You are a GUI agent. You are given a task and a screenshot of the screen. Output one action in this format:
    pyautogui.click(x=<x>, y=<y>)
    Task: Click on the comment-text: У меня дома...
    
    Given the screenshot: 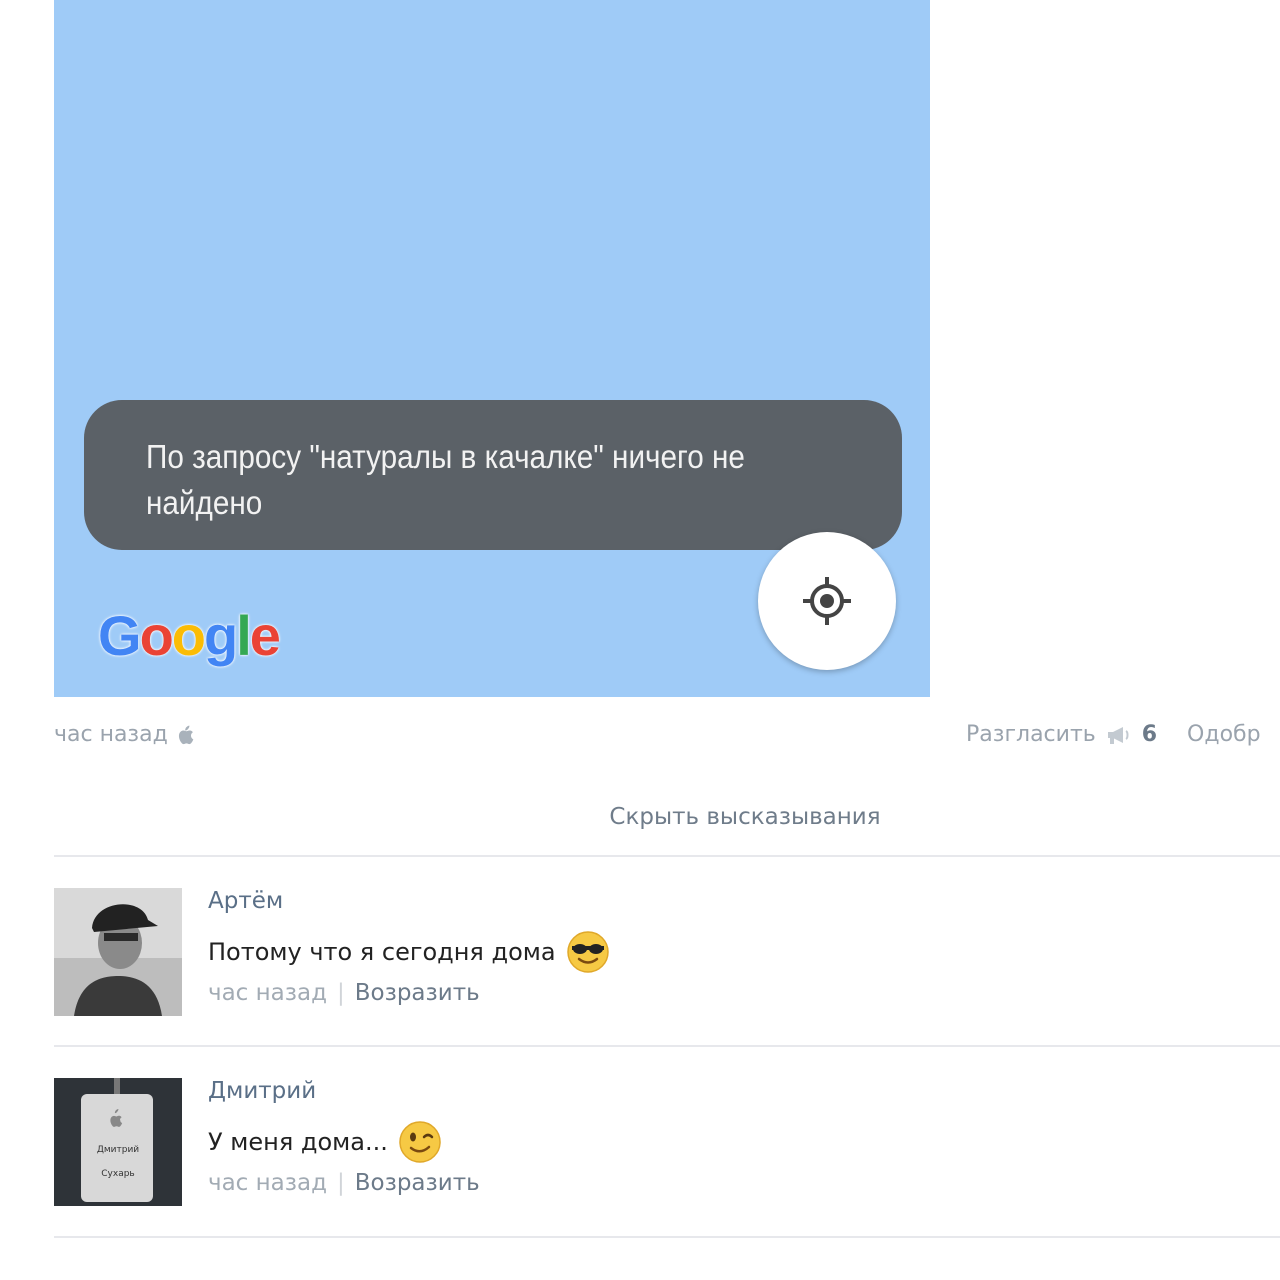 What is the action you would take?
    pyautogui.click(x=344, y=1142)
    